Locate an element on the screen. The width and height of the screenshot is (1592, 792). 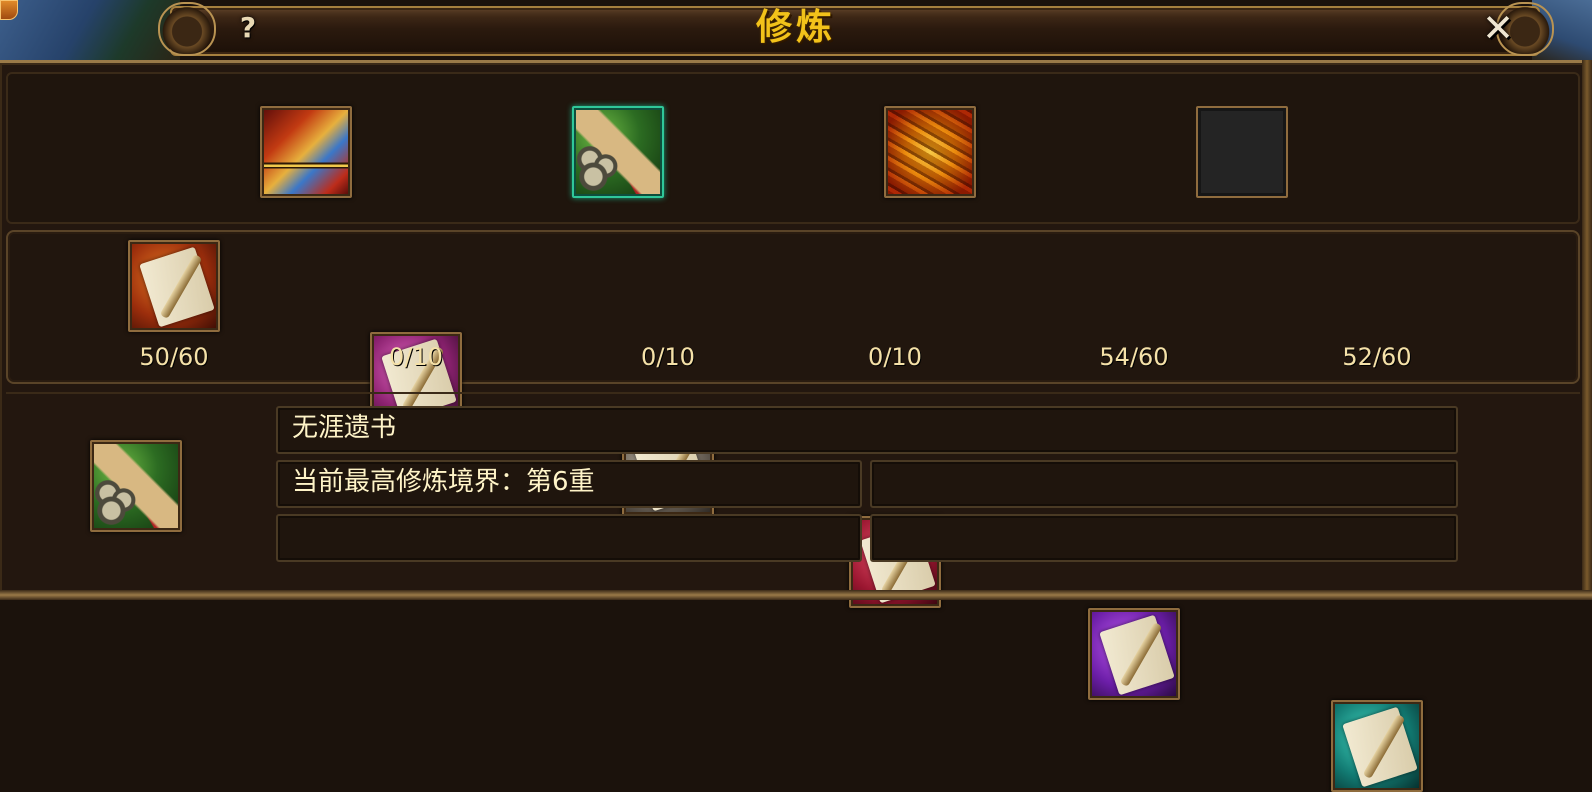
window-title: 修炼 is located at coordinates (795, 27).